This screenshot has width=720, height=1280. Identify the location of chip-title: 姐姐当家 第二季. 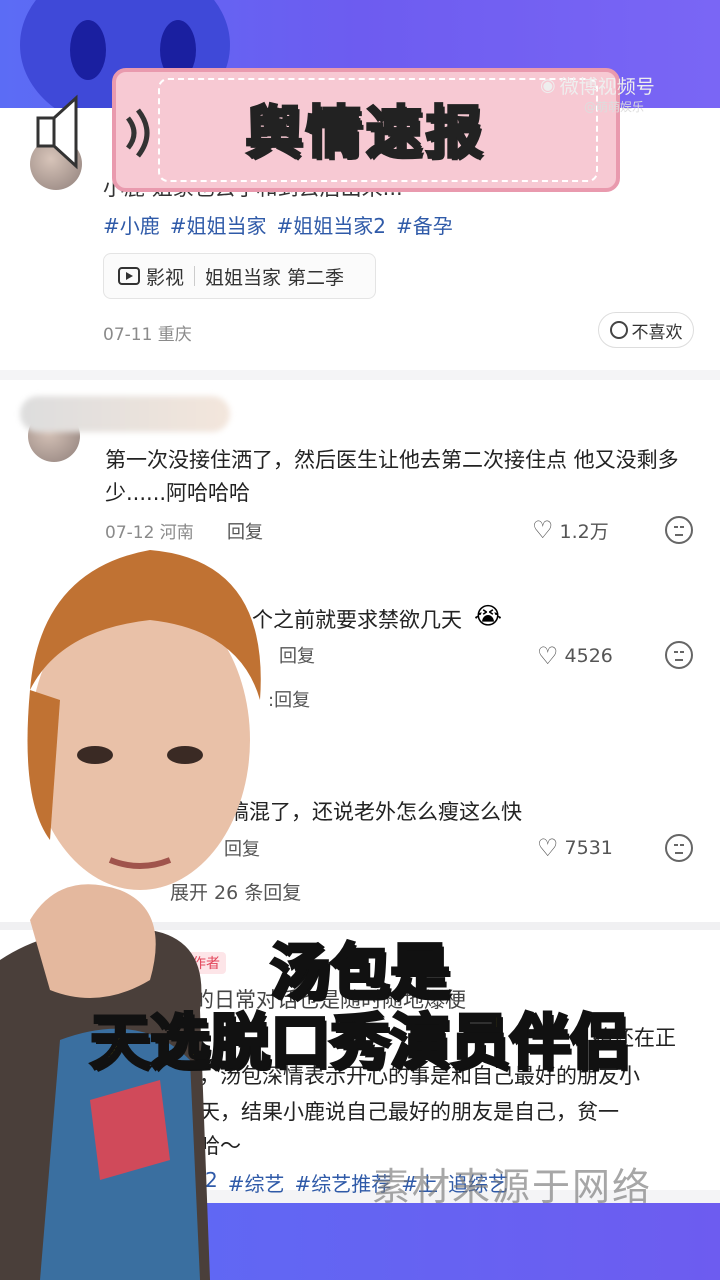
(275, 277).